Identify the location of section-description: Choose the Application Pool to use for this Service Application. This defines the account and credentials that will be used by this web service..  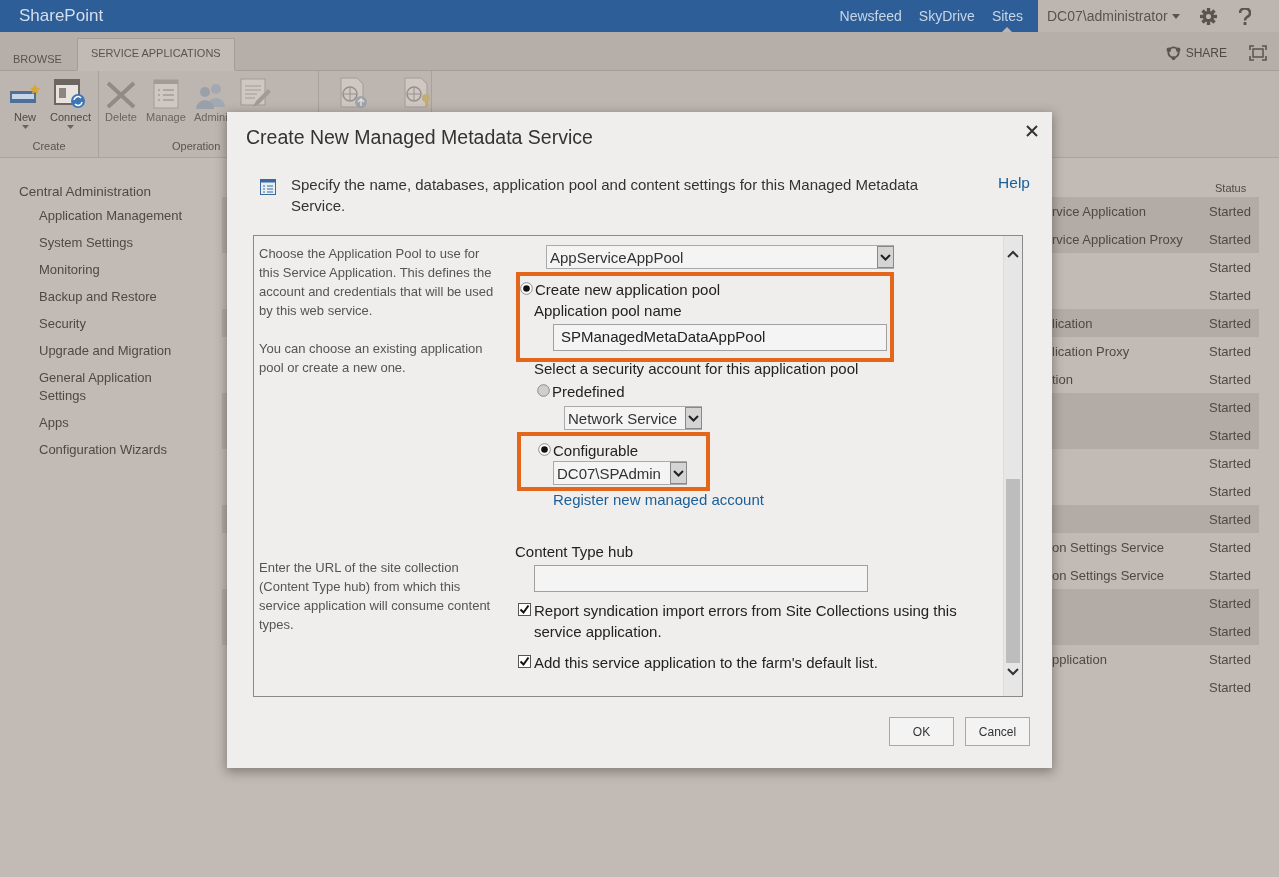
(377, 282).